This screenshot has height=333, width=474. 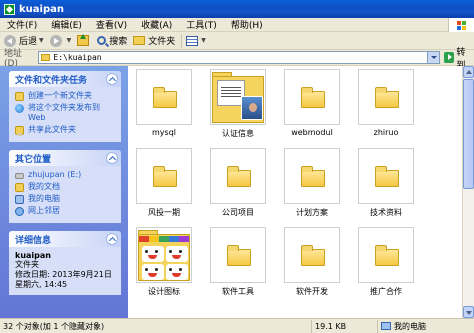 I want to click on place-my-computer: 我的电脑, so click(x=66, y=199).